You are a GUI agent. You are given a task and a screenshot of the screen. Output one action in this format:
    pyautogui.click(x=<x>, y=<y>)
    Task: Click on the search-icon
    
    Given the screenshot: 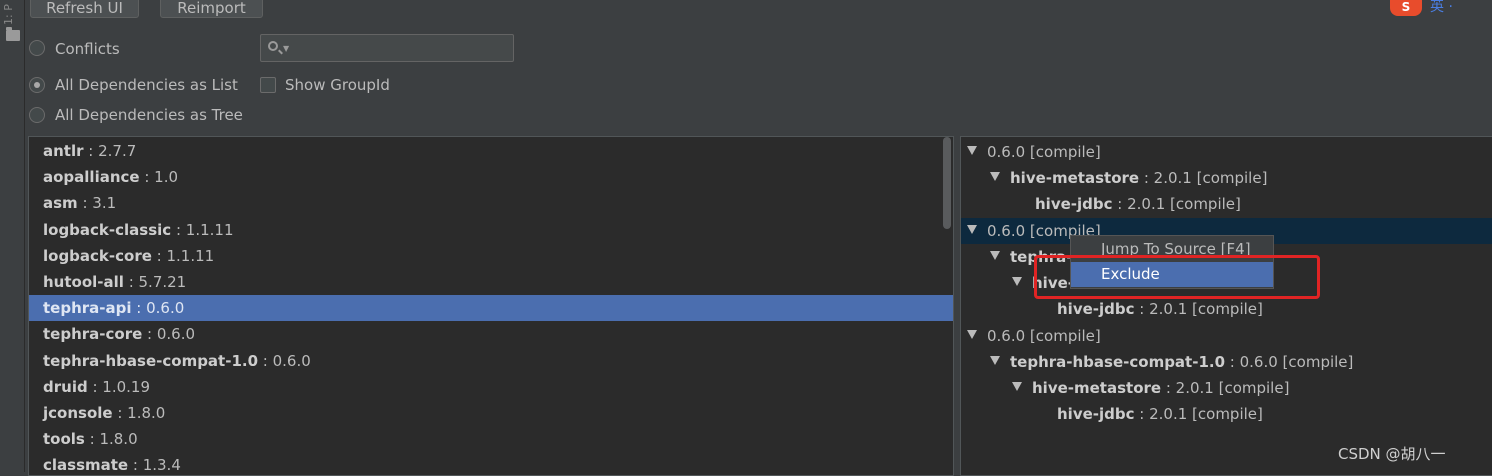 What is the action you would take?
    pyautogui.click(x=273, y=46)
    